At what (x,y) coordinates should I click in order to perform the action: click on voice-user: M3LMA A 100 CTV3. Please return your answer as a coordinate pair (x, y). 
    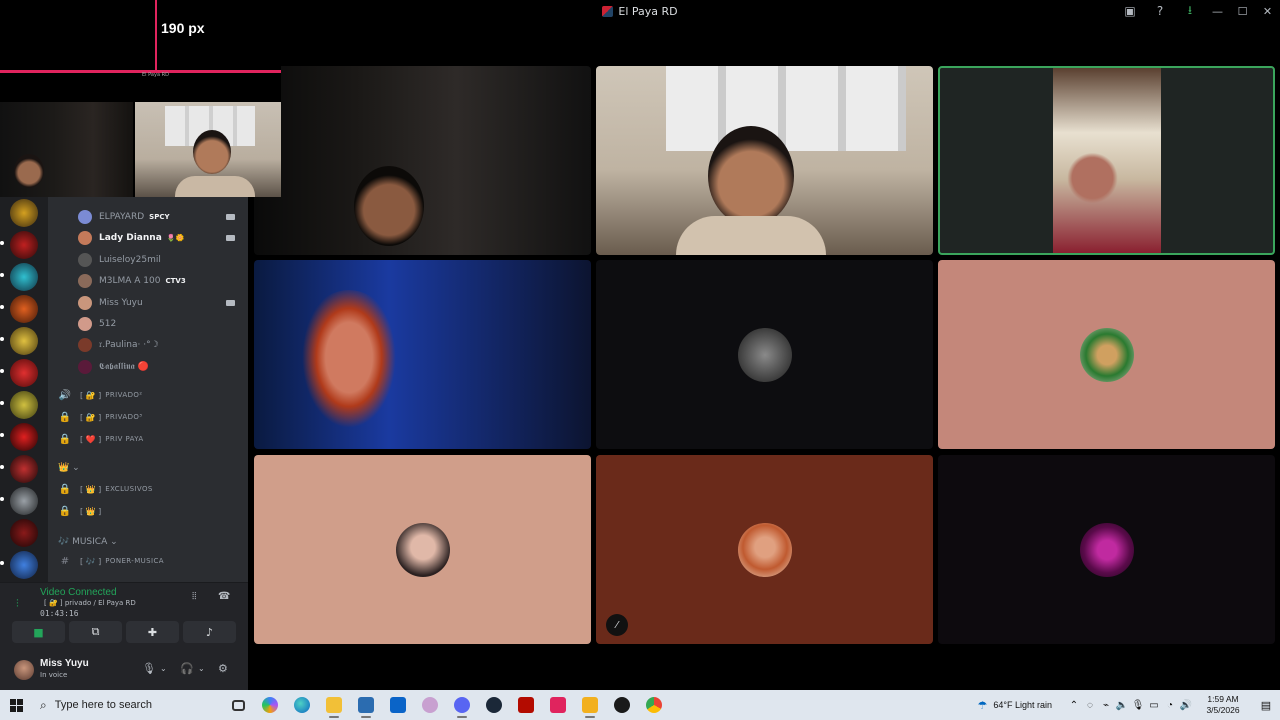
    Looking at the image, I should click on (160, 281).